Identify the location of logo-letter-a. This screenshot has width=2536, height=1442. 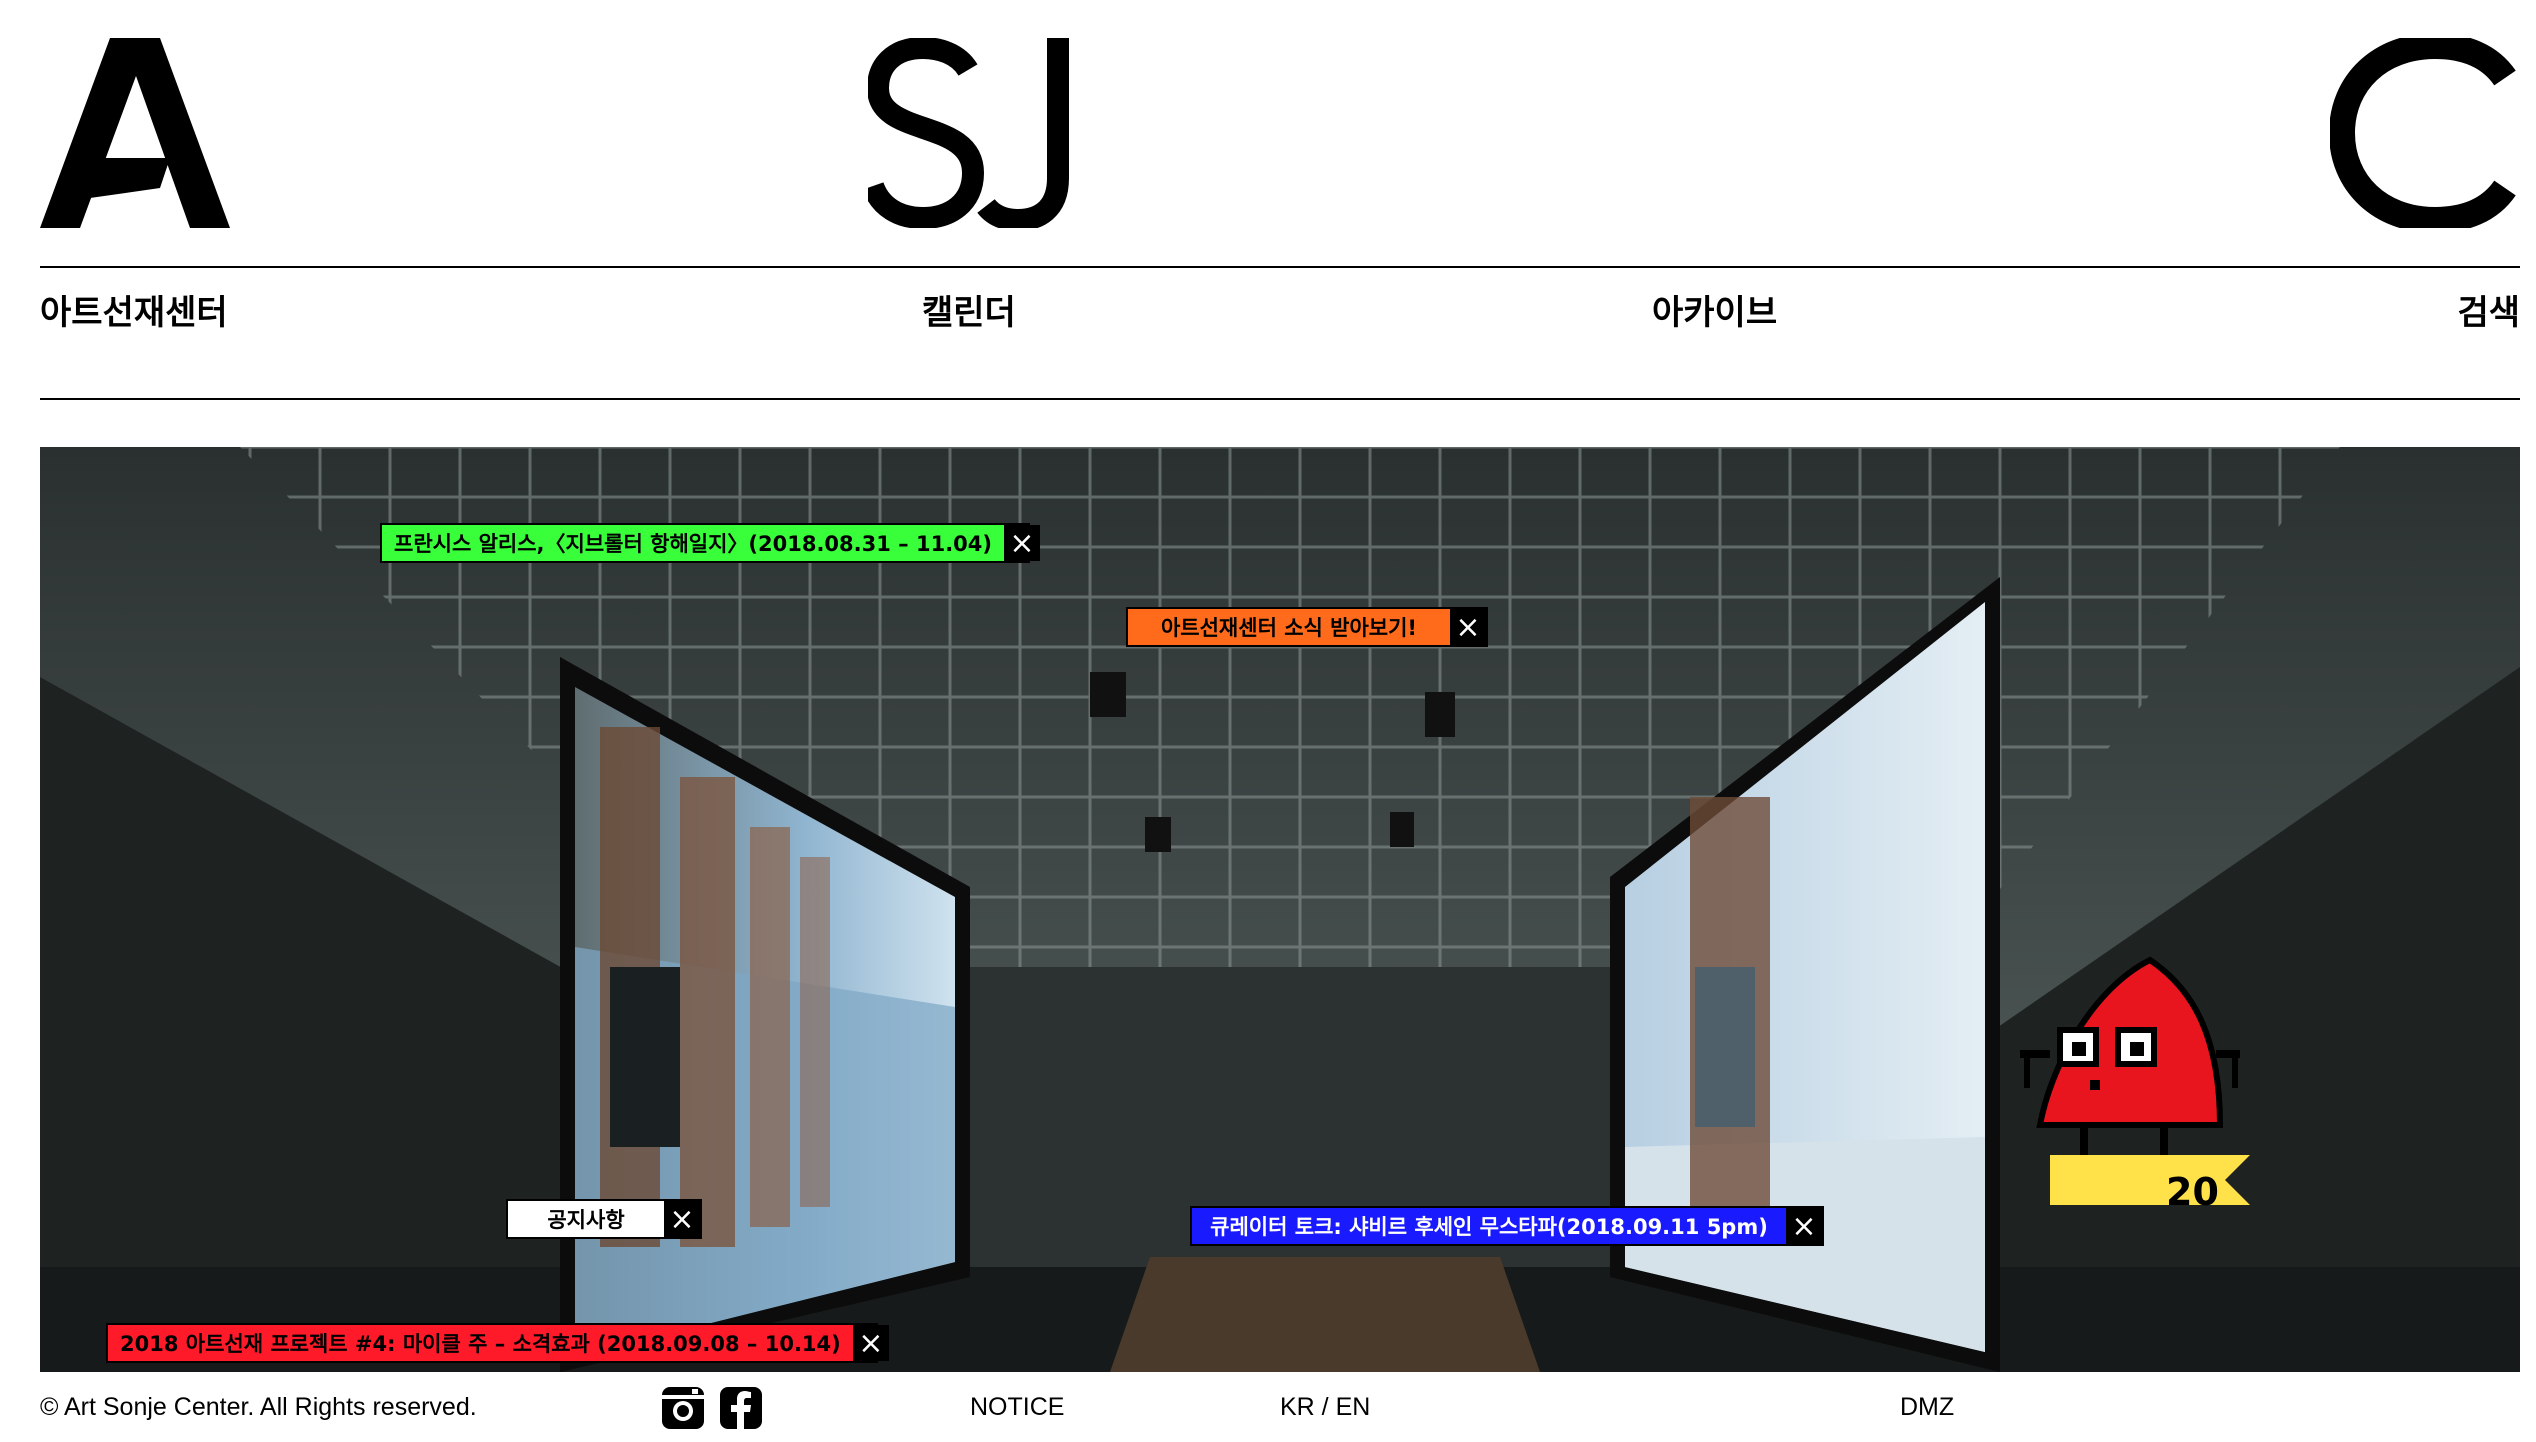
(135, 133).